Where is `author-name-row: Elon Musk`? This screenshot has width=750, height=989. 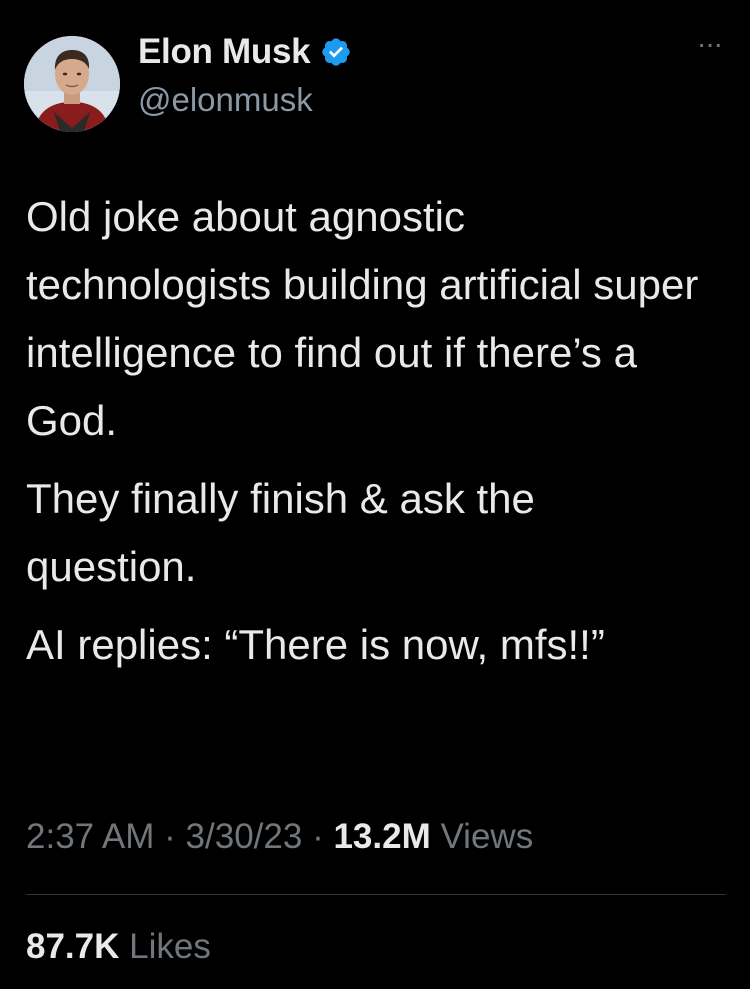
author-name-row: Elon Musk is located at coordinates (245, 52).